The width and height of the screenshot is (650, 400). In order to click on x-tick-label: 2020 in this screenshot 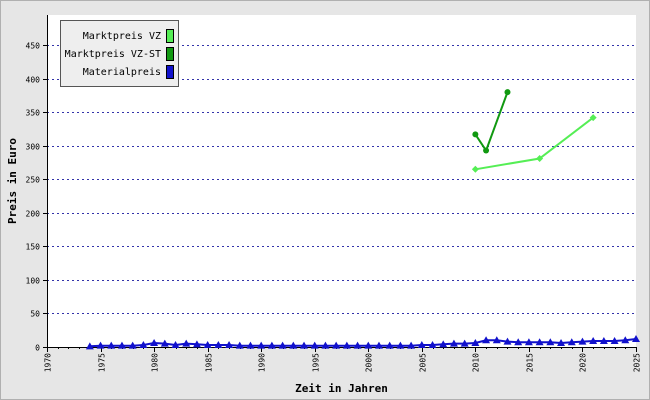, I will do `click(583, 362)`.